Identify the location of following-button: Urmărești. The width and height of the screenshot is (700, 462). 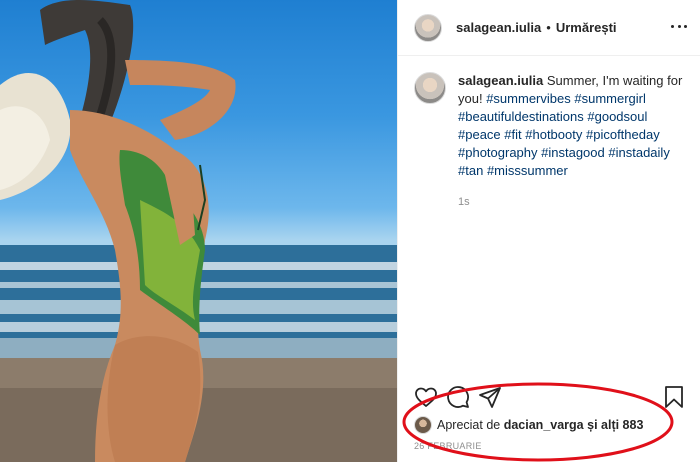
(586, 27).